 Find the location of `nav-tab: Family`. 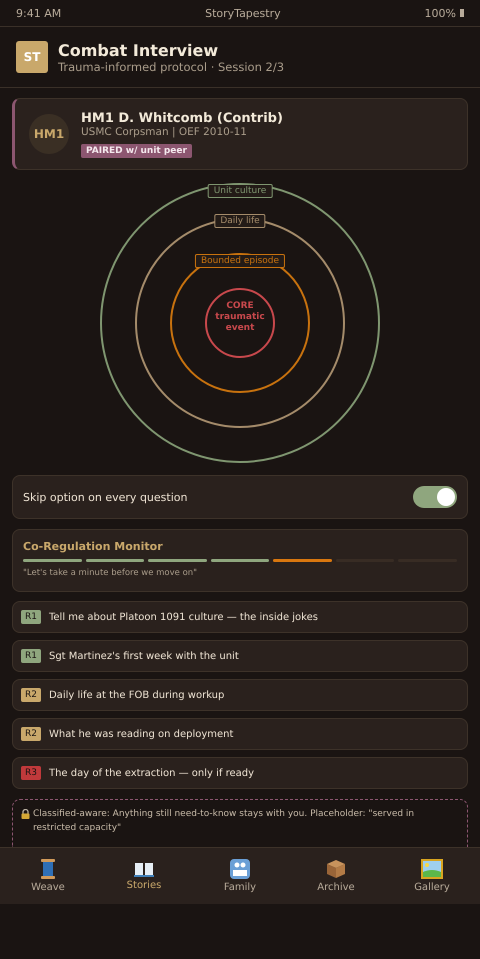

nav-tab: Family is located at coordinates (240, 876).